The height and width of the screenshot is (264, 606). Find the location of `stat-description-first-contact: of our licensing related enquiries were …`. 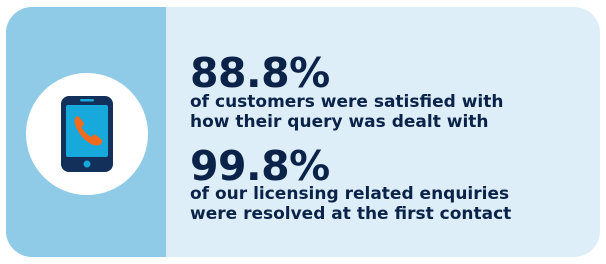

stat-description-first-contact: of our licensing related enquiries were … is located at coordinates (350, 204).